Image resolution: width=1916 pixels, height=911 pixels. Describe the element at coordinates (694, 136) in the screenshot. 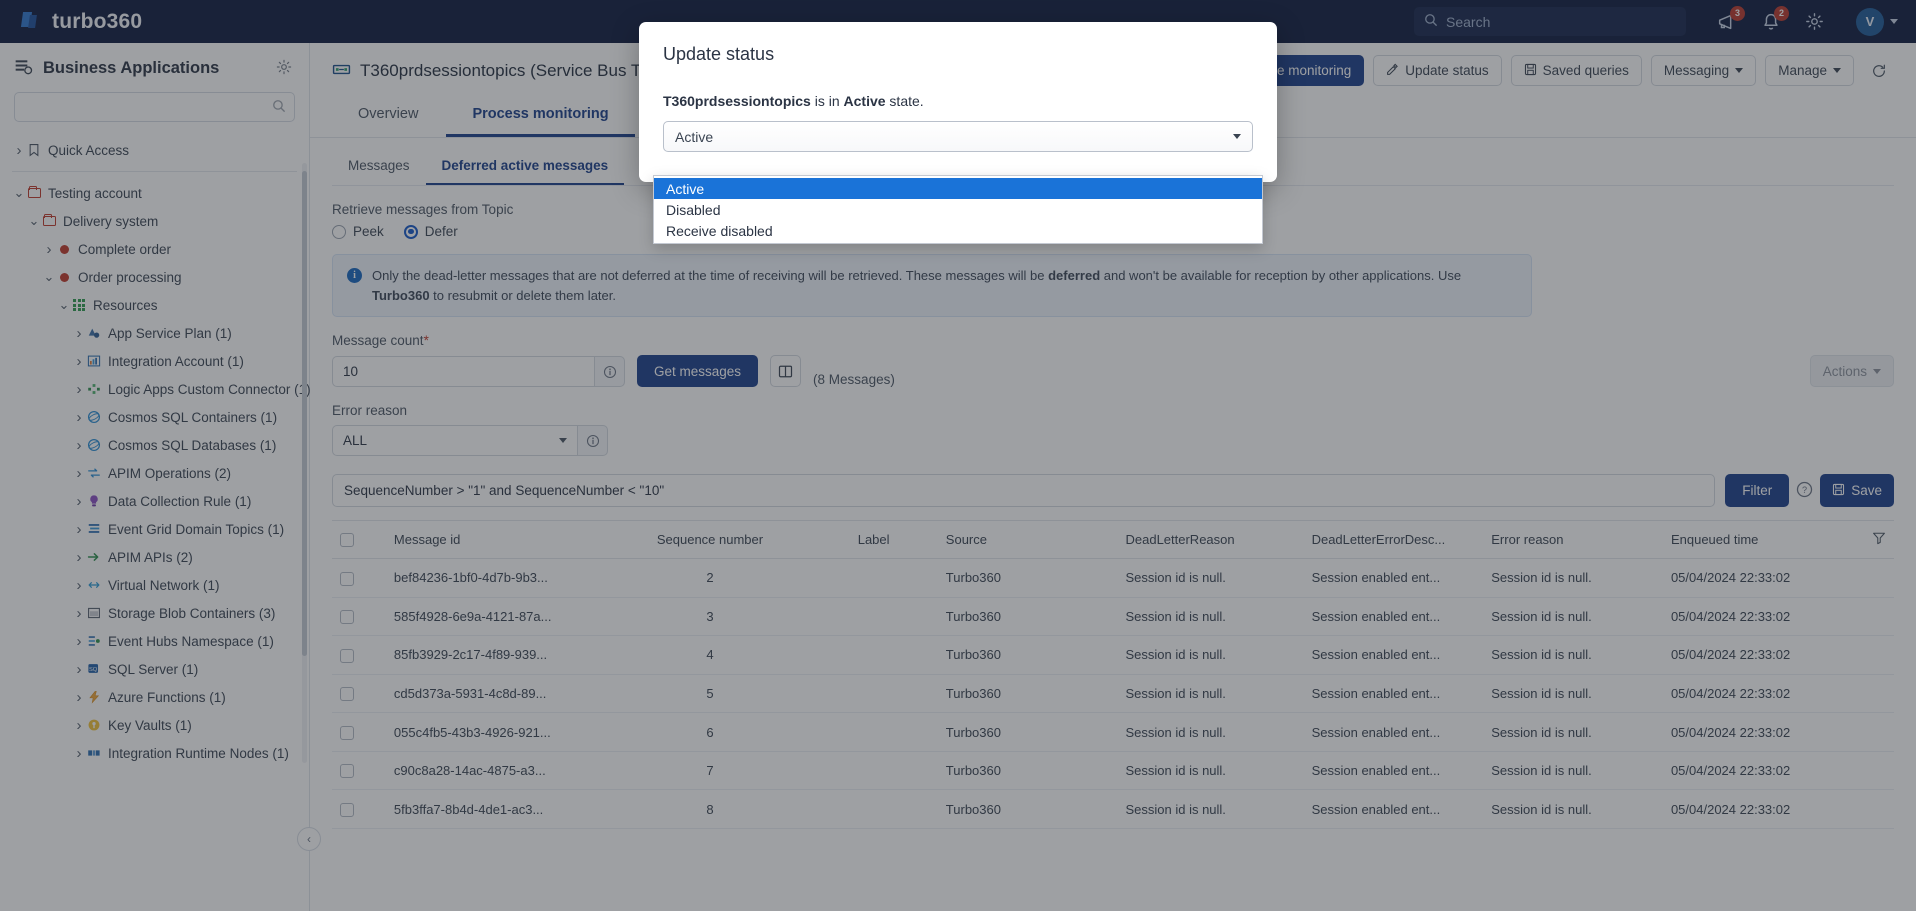

I see `status-select-value: Active` at that location.